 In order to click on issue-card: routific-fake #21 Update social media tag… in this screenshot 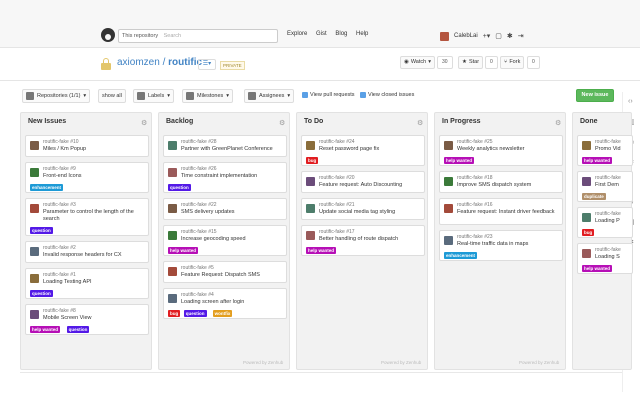, I will do `click(363, 209)`.